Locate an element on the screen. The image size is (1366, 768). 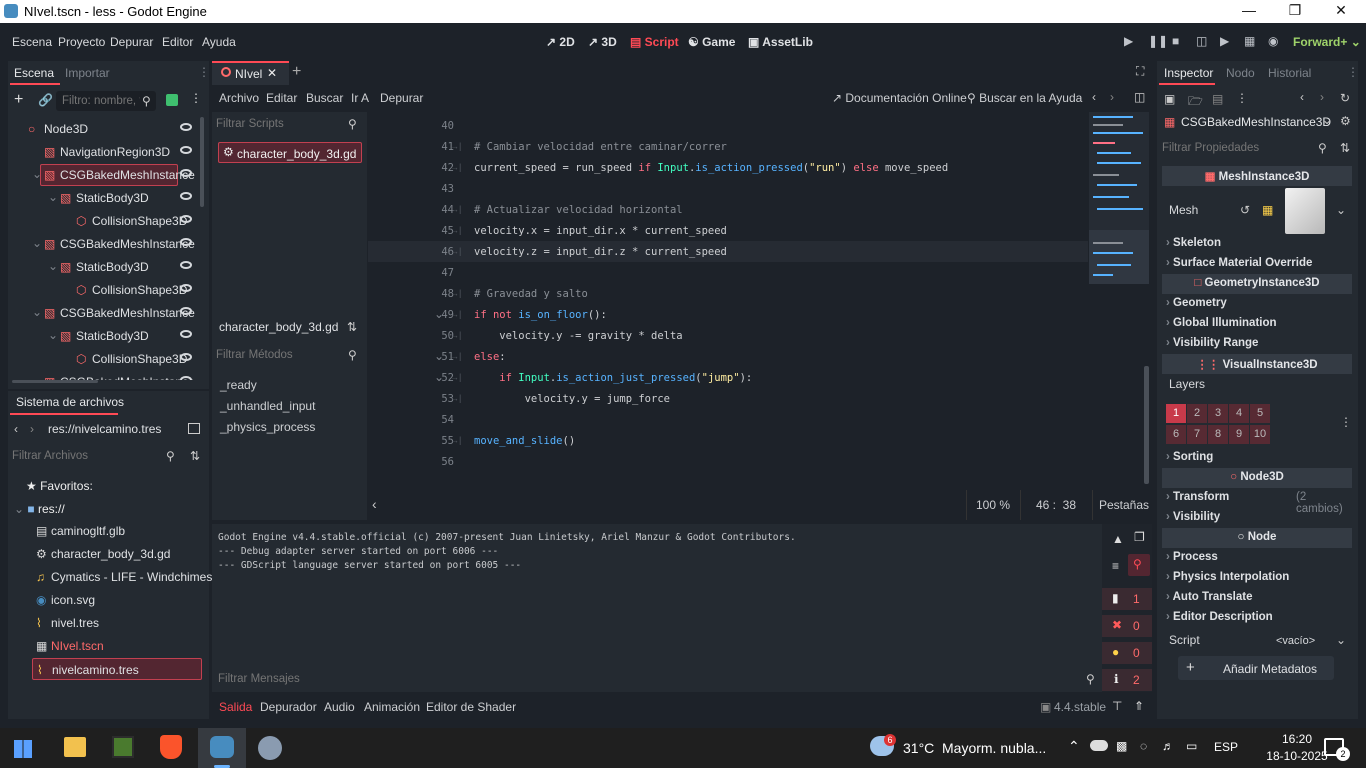
windows-start-icon is located at coordinates (23, 749).